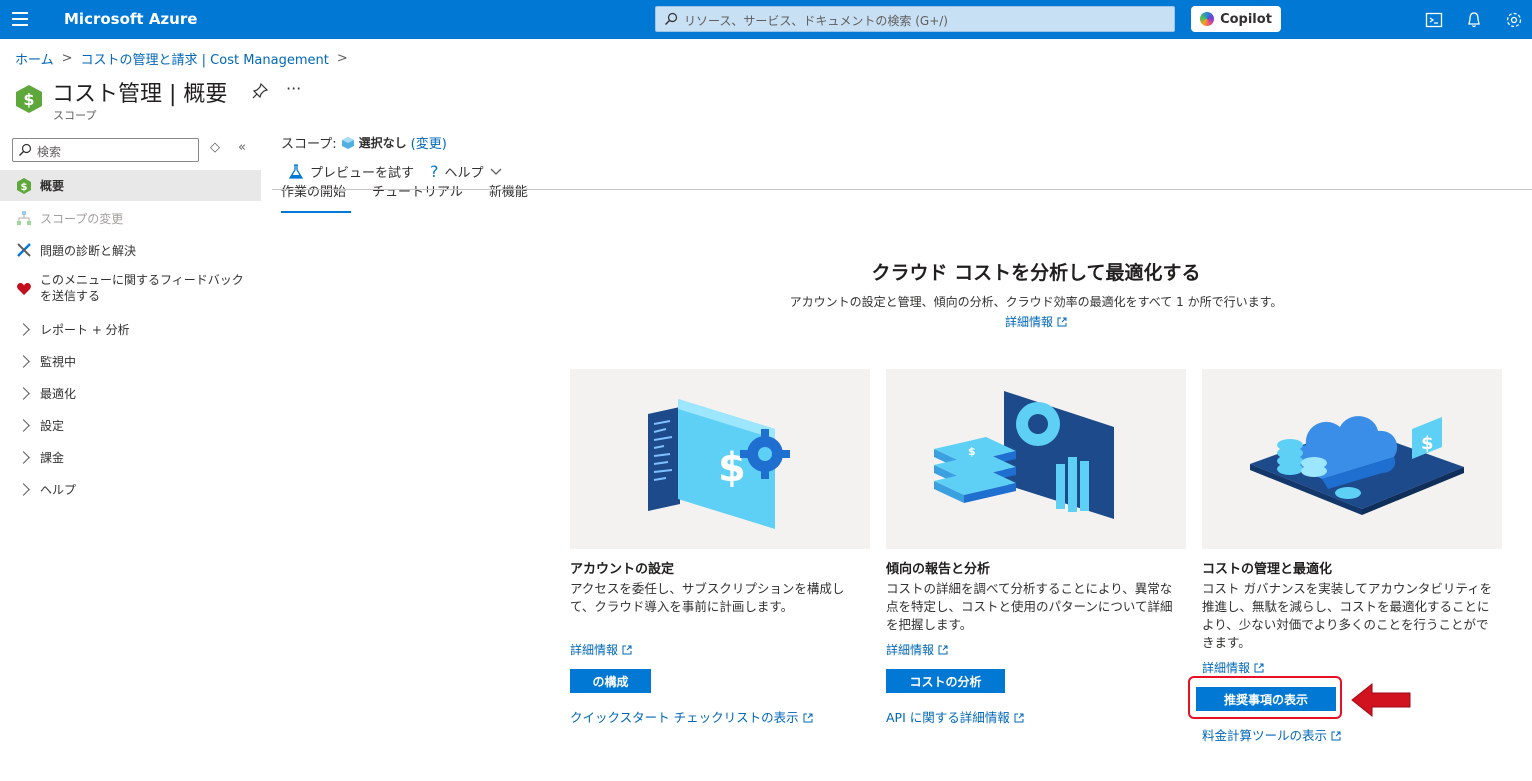 The height and width of the screenshot is (781, 1532). I want to click on link-text: API に関する詳細情報, so click(948, 717).